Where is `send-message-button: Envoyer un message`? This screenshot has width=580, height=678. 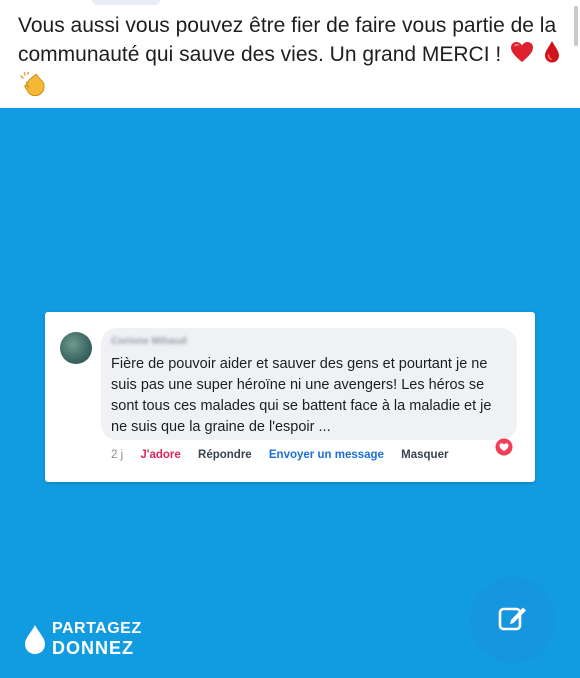 send-message-button: Envoyer un message is located at coordinates (326, 455).